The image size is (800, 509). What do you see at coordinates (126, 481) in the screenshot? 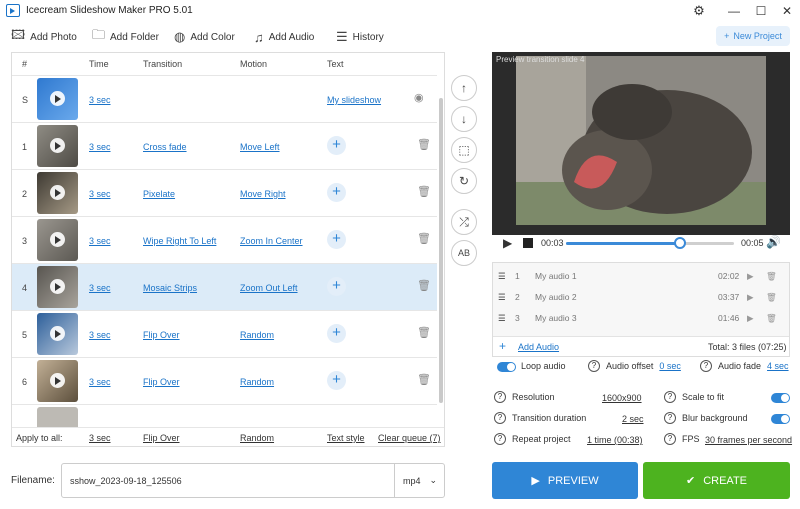
I see `filename-input: sshow_2023-09-18_125506` at bounding box center [126, 481].